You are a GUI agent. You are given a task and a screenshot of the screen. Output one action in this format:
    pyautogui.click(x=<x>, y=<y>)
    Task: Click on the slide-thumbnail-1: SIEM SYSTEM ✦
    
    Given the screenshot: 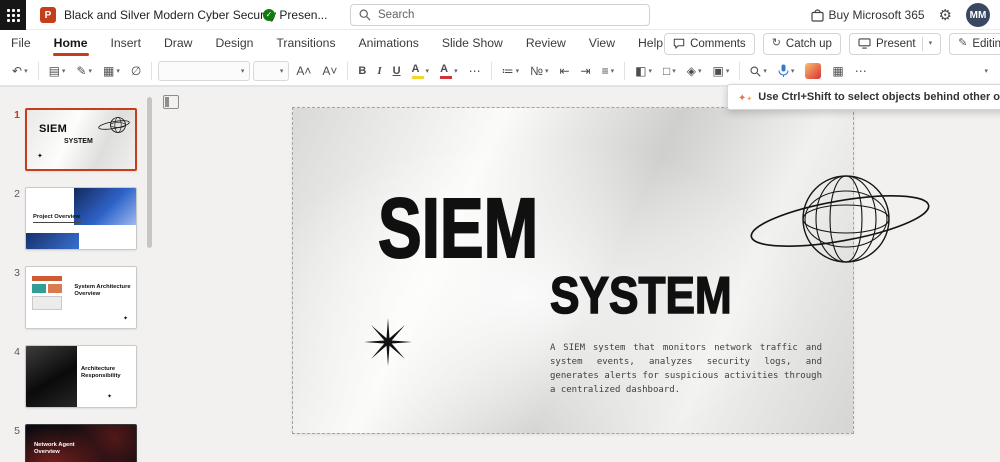 What is the action you would take?
    pyautogui.click(x=81, y=139)
    